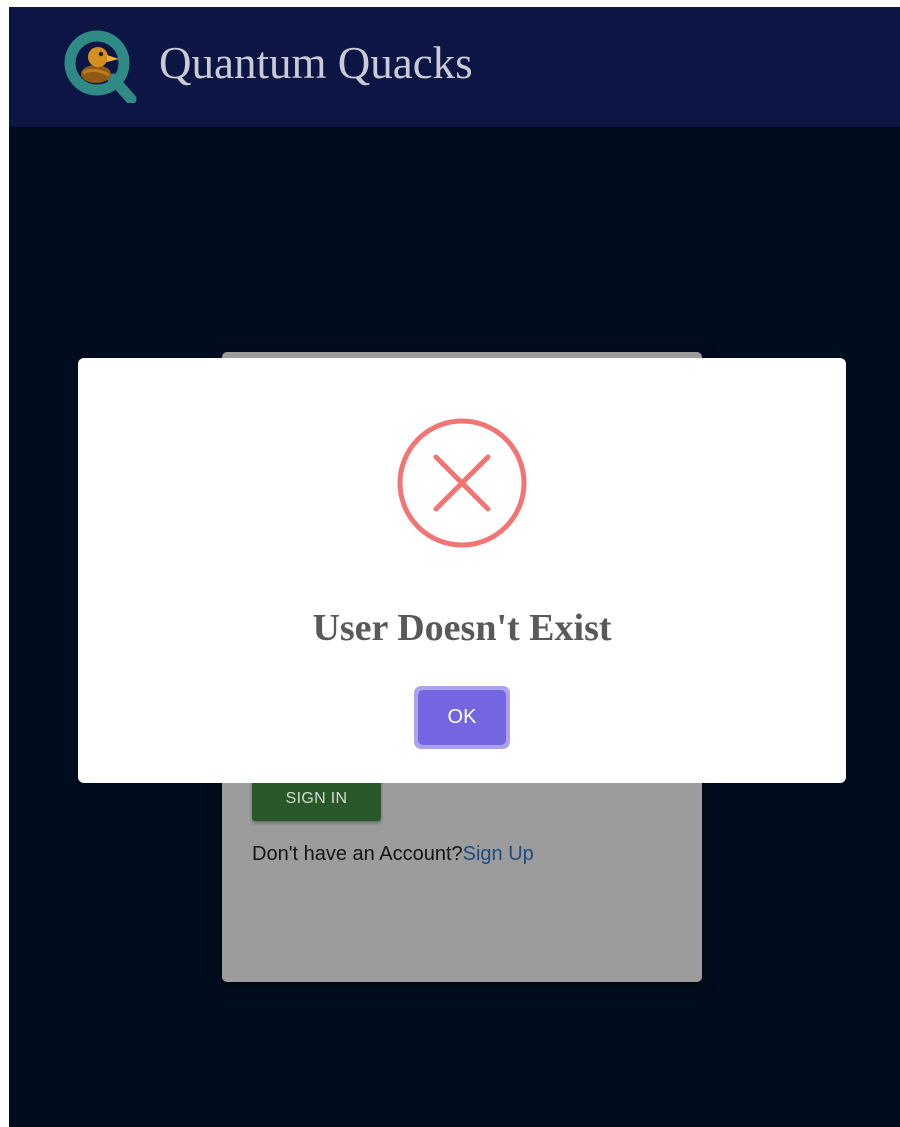 The image size is (900, 1127). I want to click on ok-button: OK, so click(462, 717).